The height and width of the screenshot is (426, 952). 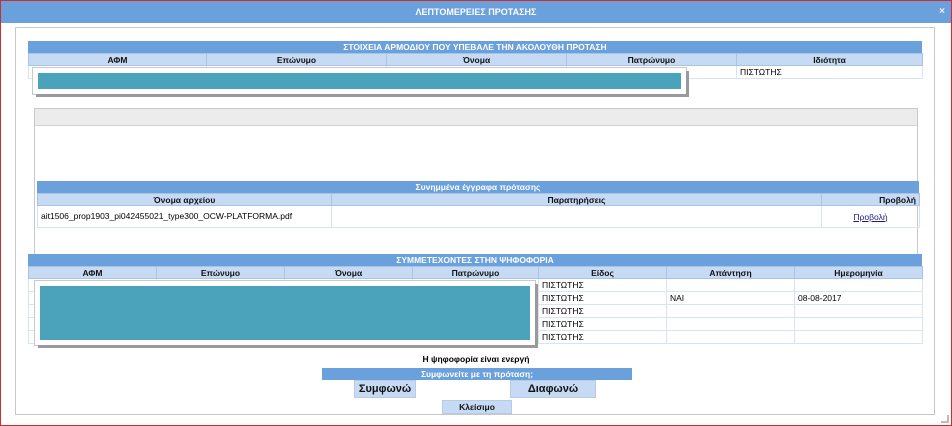 What do you see at coordinates (858, 298) in the screenshot?
I see `voter-date: 08-08-2017` at bounding box center [858, 298].